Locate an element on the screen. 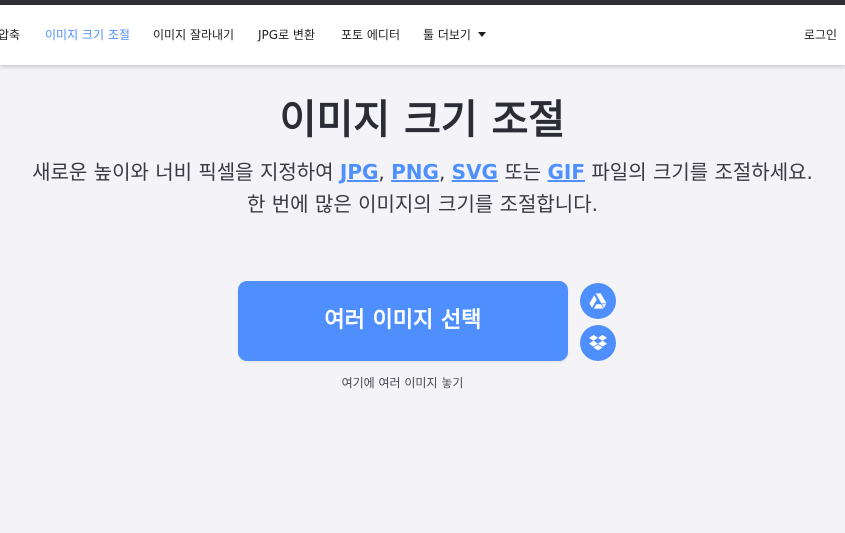 This screenshot has width=845, height=533. desc-prefix: 새로운 높이와 너비 픽셀을 지정하여 is located at coordinates (186, 172).